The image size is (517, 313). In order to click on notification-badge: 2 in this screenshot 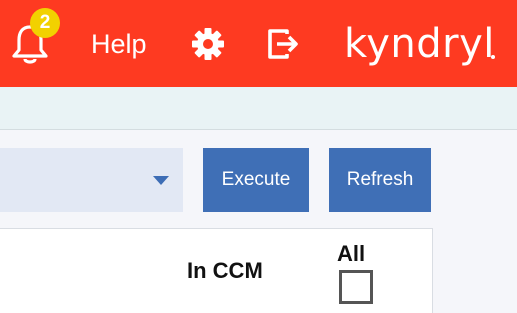, I will do `click(45, 23)`.